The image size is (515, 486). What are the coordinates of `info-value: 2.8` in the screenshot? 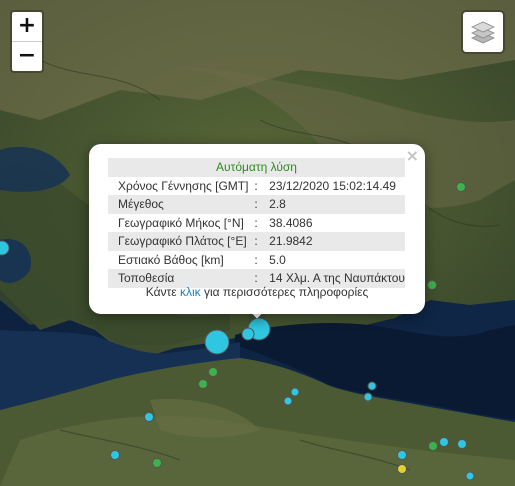 It's located at (331, 204).